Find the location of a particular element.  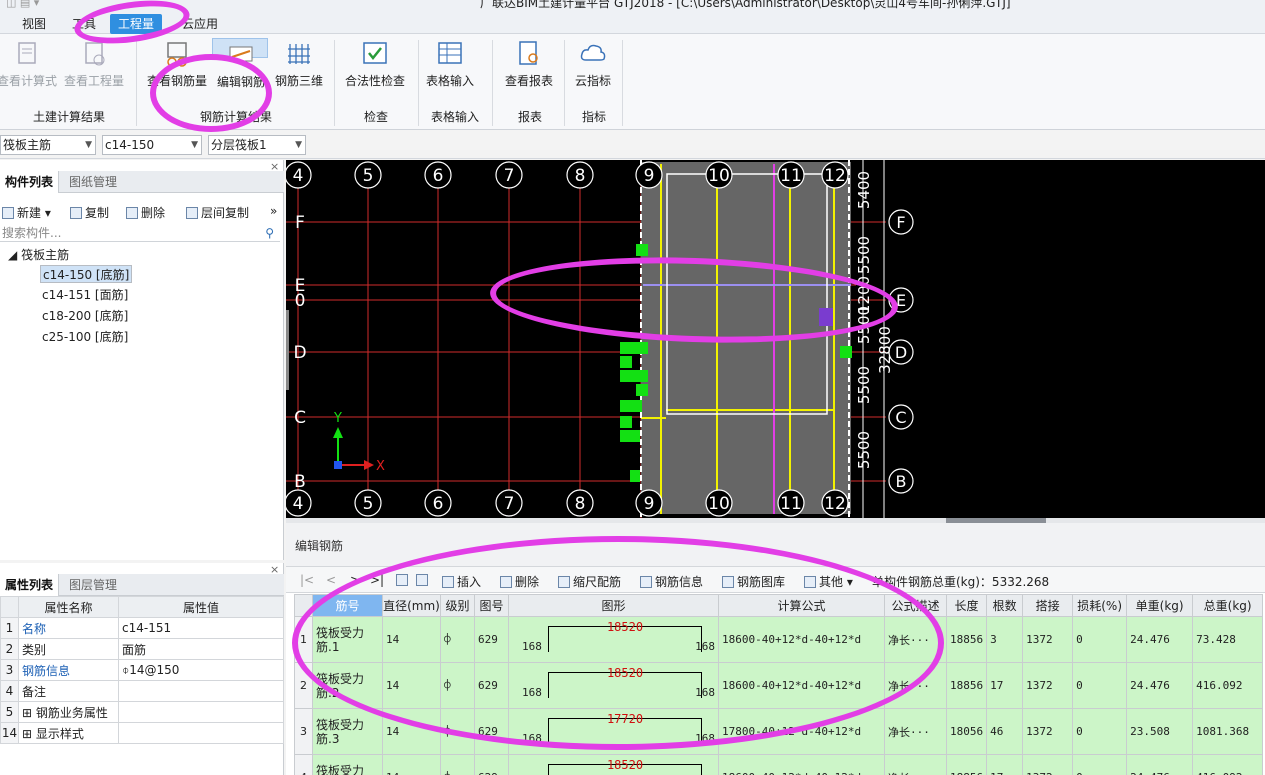

total-weight-cell: 73.428 is located at coordinates (1228, 639).